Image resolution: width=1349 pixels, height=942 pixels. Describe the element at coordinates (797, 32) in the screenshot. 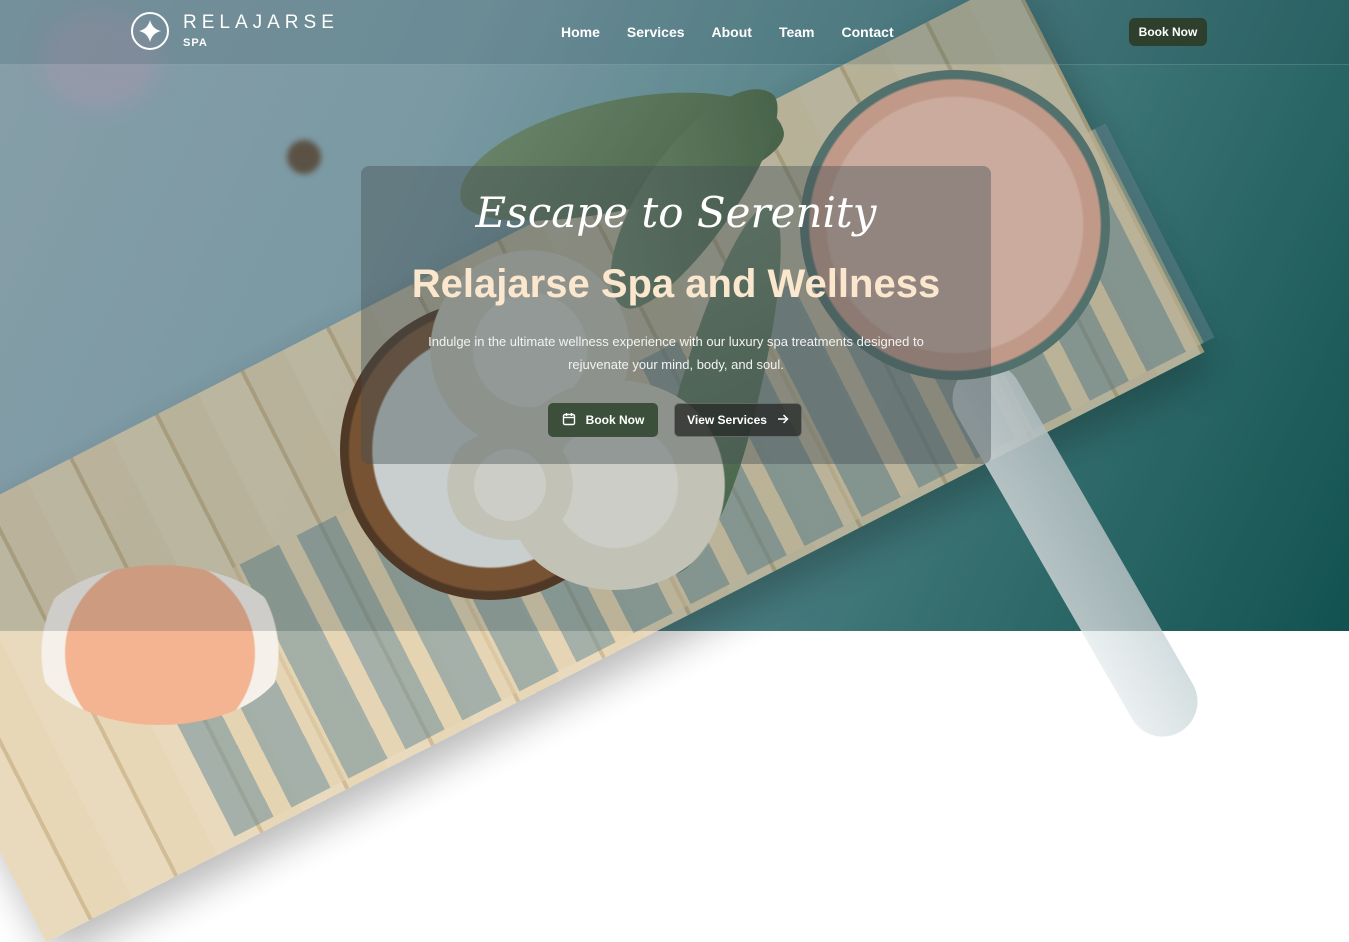

I see `nav-link-team: Team` at that location.